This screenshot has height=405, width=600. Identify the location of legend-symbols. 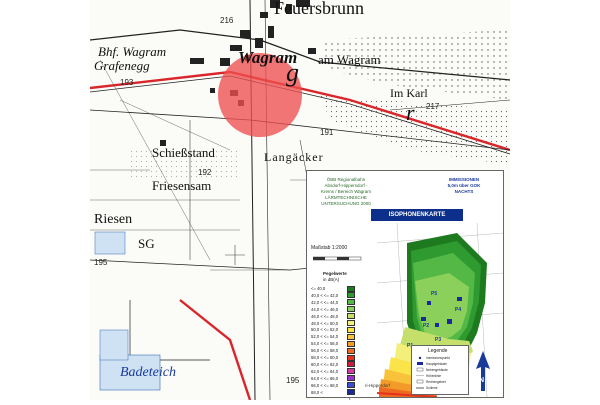
(420, 372).